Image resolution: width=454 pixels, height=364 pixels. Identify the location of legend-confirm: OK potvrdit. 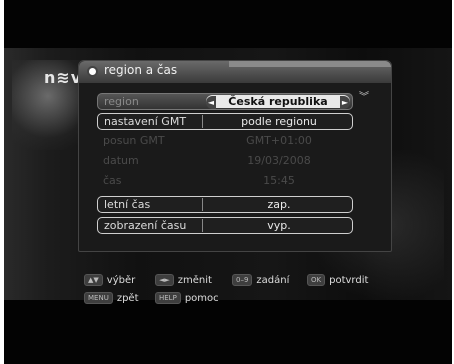
(337, 281).